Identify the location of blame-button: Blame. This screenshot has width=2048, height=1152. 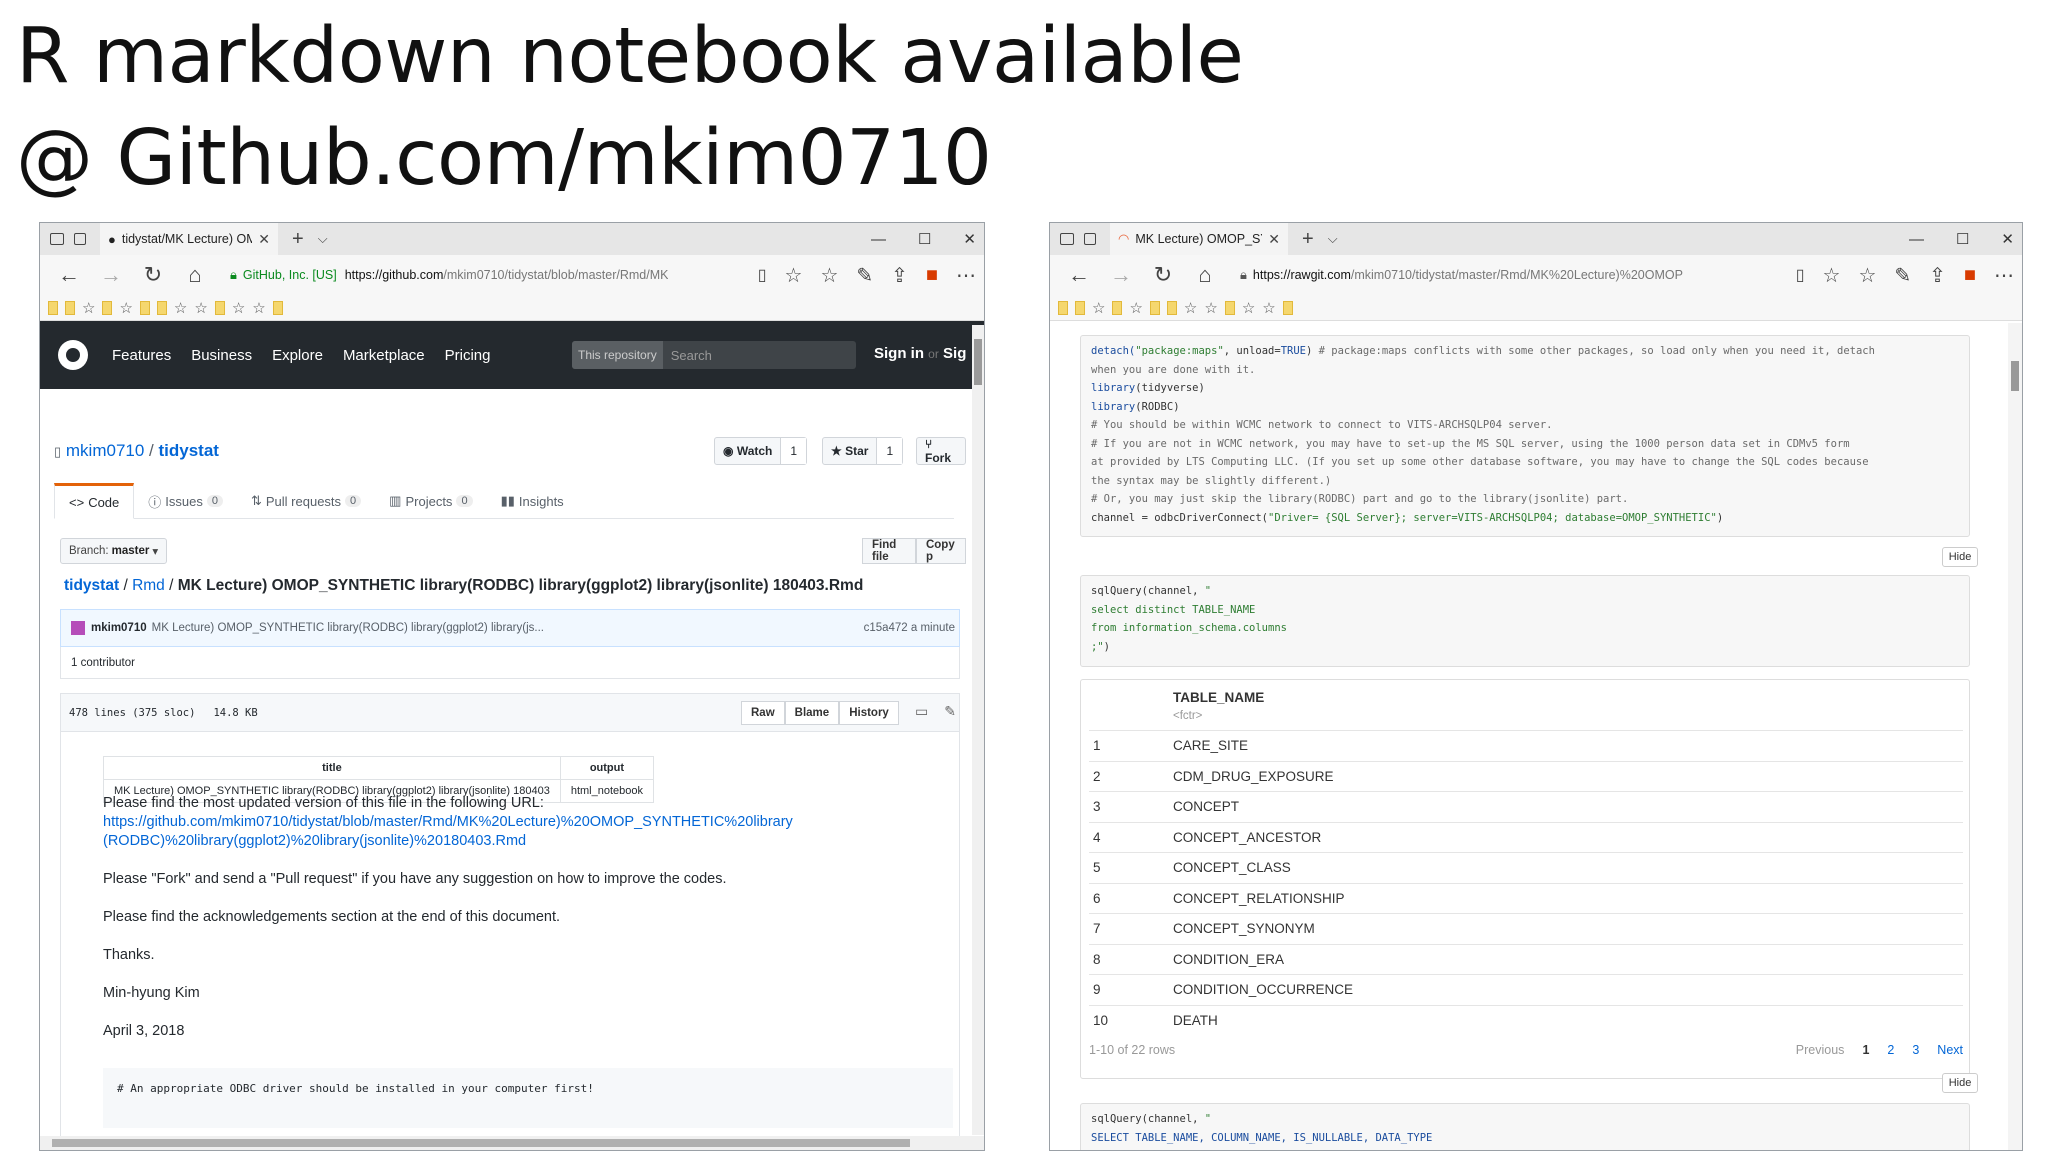
(812, 713).